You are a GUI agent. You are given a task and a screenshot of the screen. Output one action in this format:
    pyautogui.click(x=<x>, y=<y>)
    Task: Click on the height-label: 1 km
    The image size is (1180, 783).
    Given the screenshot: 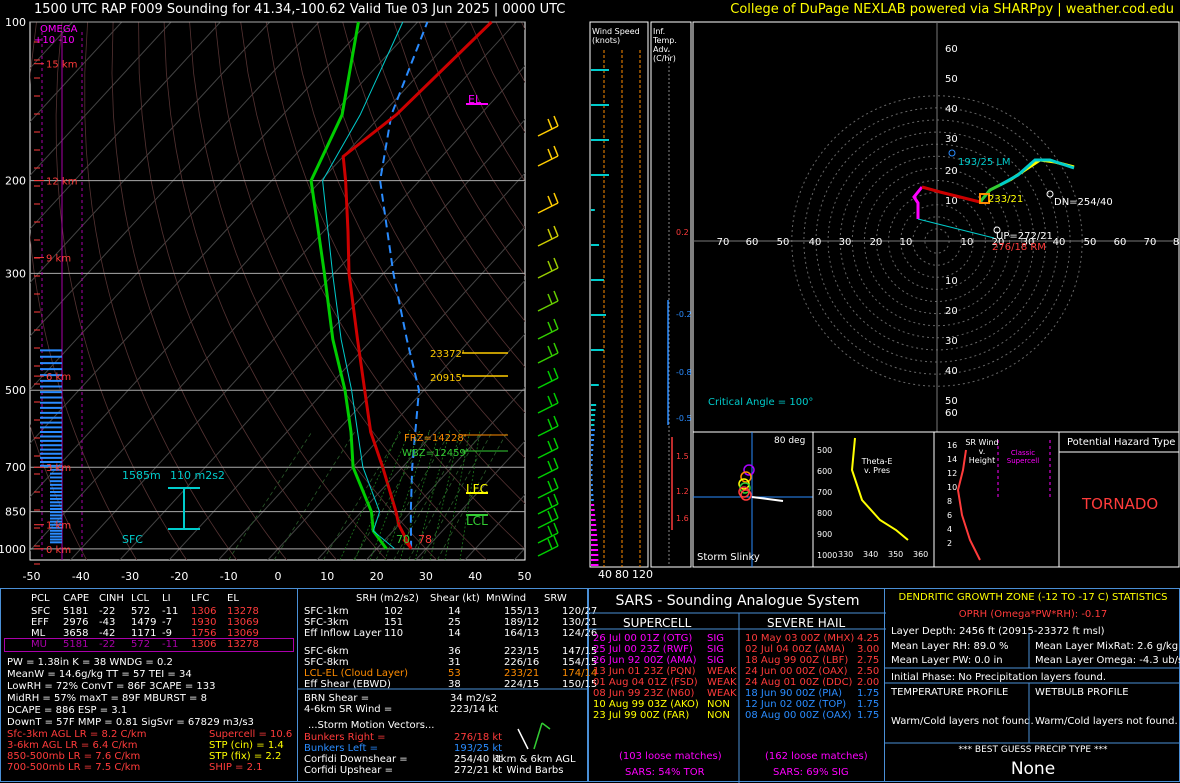 What is the action you would take?
    pyautogui.click(x=58, y=526)
    